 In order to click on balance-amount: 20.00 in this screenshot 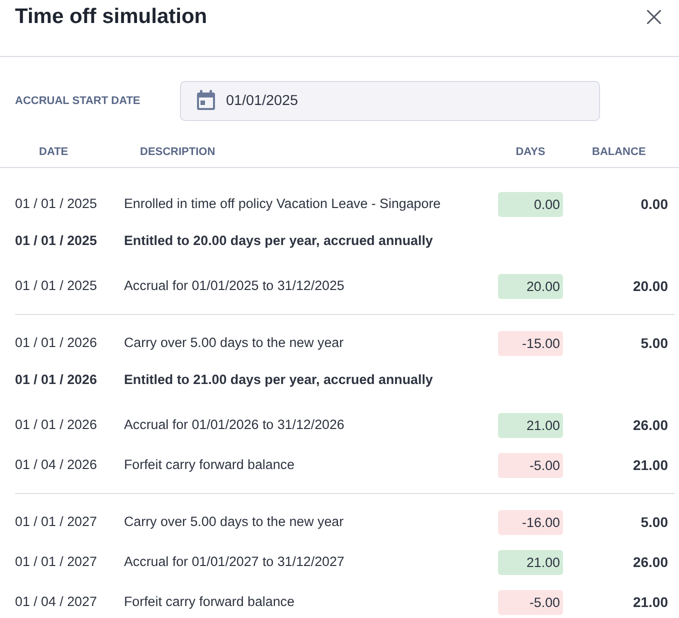, I will do `click(650, 286)`.